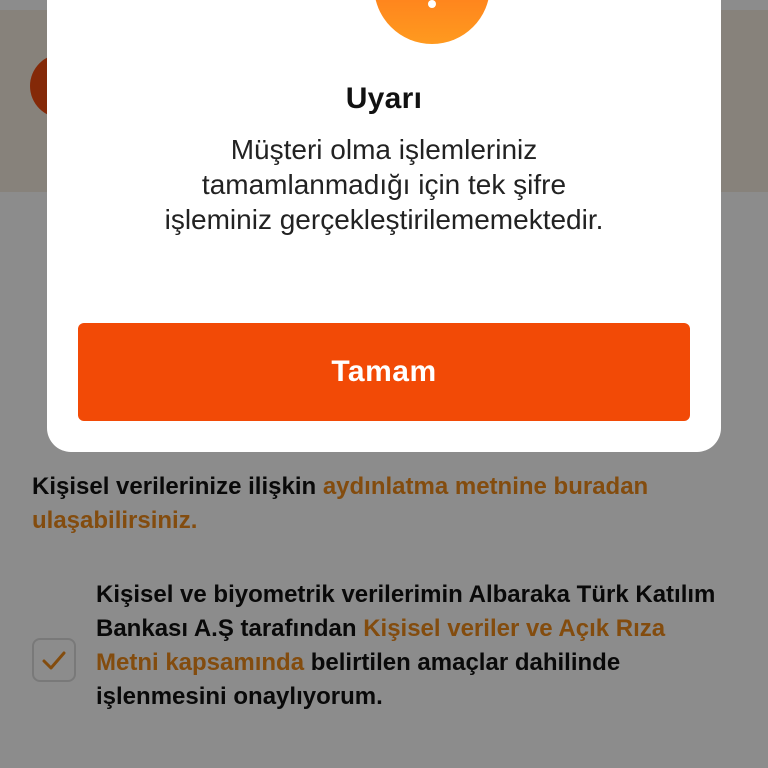 This screenshot has height=768, width=768. Describe the element at coordinates (384, 149) in the screenshot. I see `dialog-message-line: Müşteri olma işlemleriniz` at that location.